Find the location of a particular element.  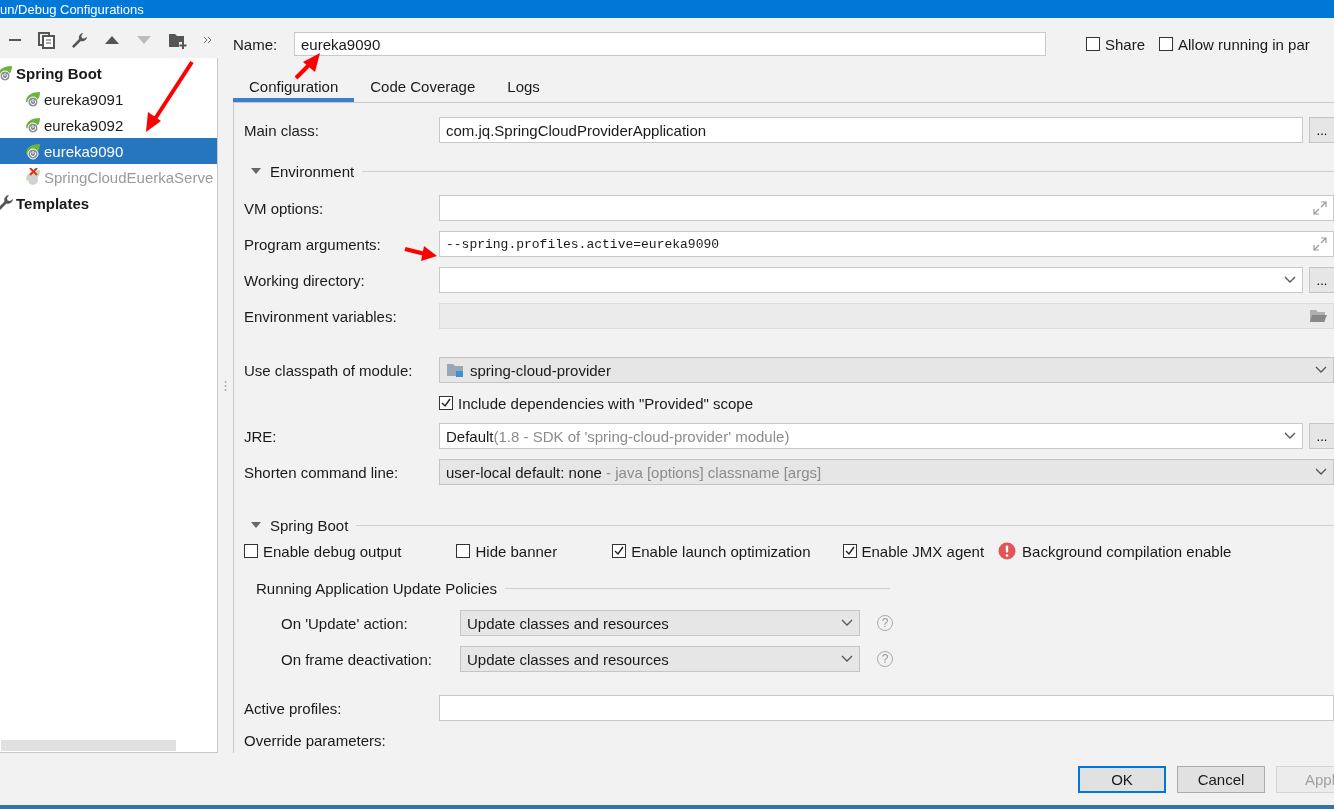

dialog-button: Cancel is located at coordinates (1221, 779).